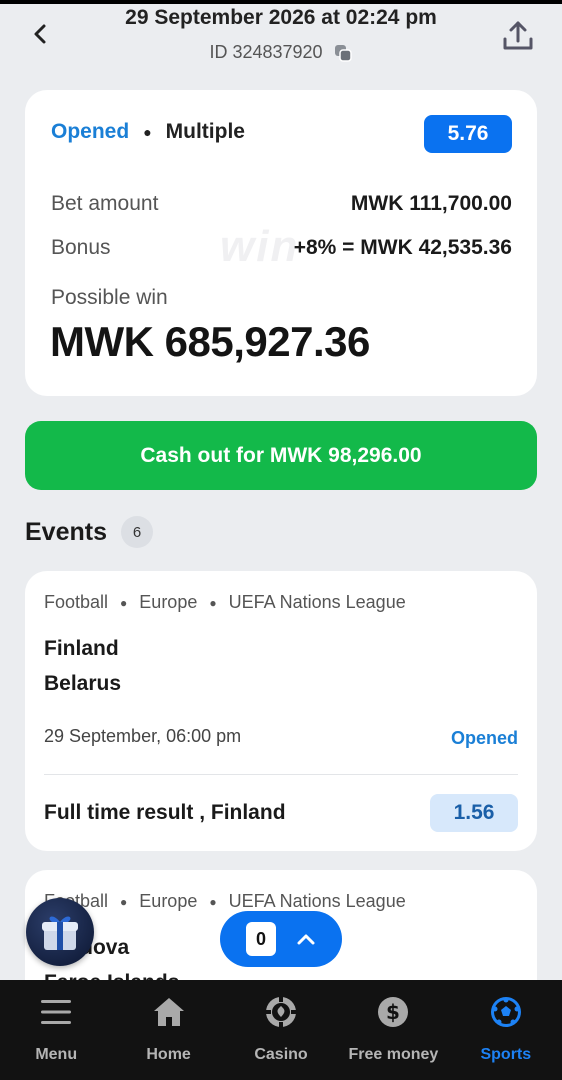 The image size is (562, 1080). Describe the element at coordinates (281, 774) in the screenshot. I see `divider` at that location.